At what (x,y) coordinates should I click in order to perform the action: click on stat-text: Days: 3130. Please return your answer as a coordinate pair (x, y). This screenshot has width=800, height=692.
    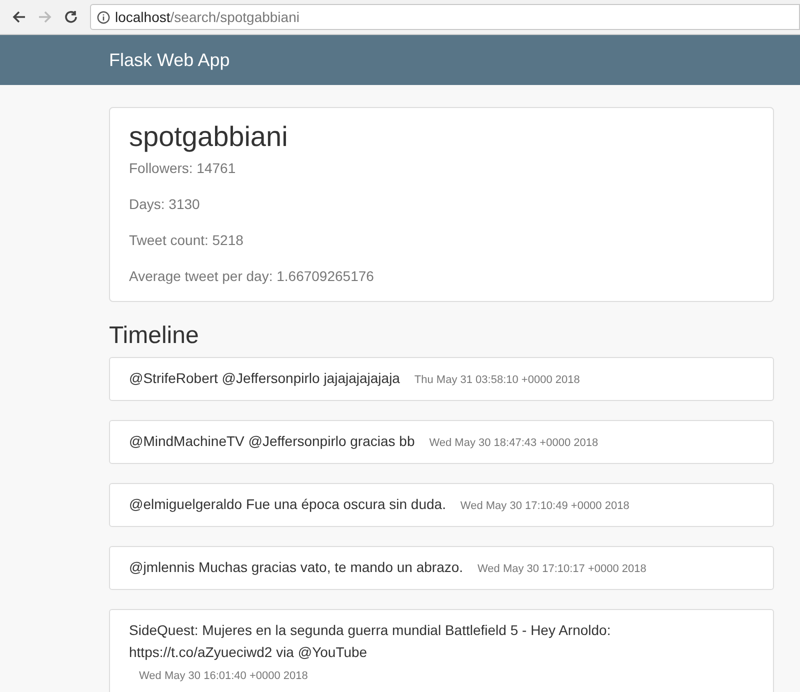
    Looking at the image, I should click on (165, 204).